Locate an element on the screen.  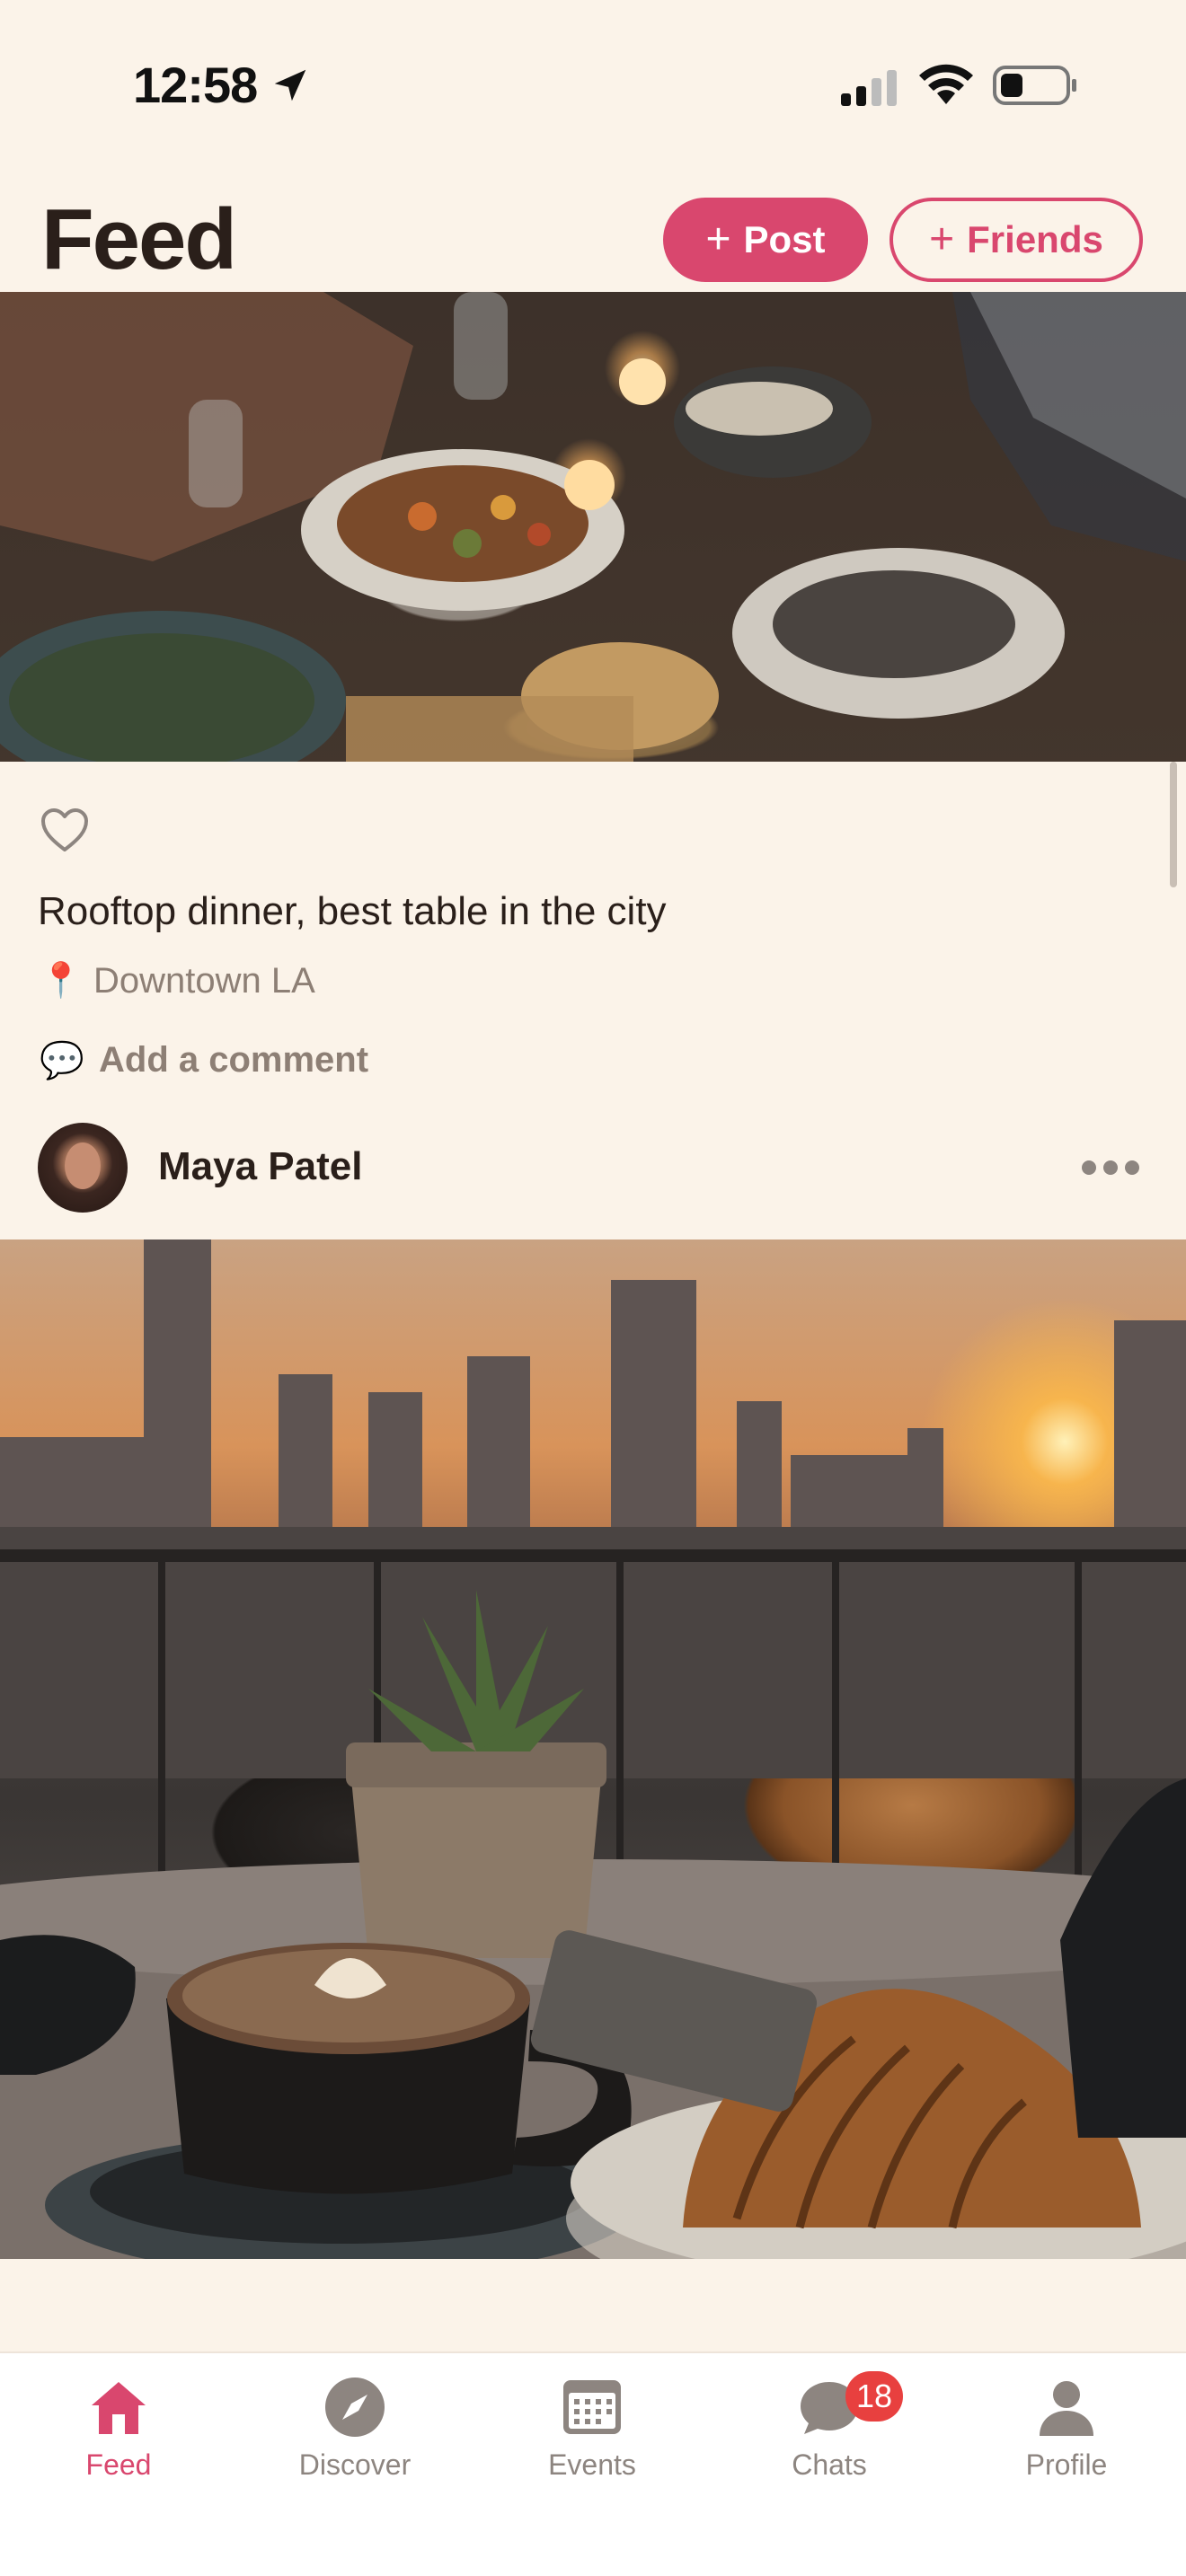
tab-bar: Feed Discover Events Chats 18 Profile is located at coordinates (593, 2463).